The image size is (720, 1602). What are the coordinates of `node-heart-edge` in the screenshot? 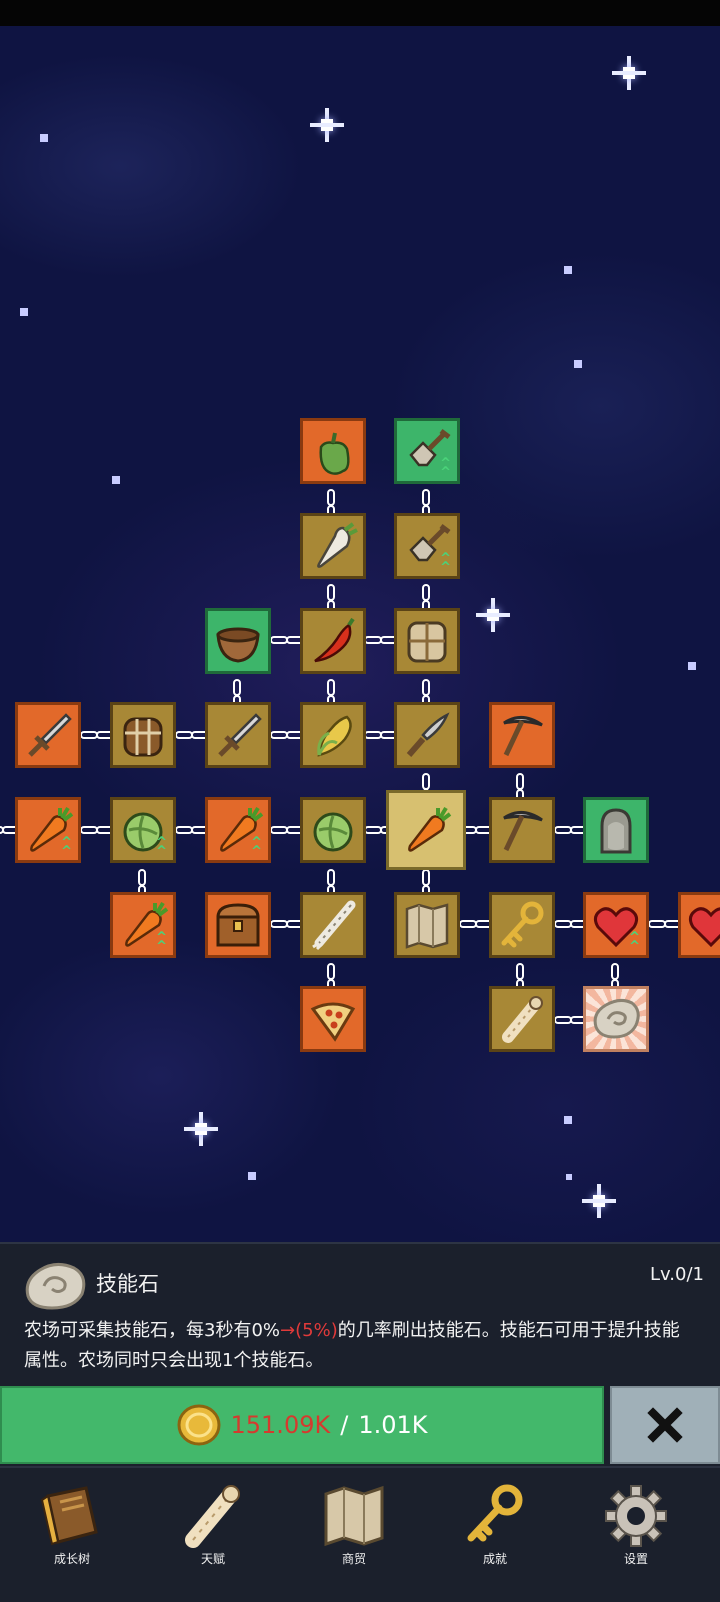 It's located at (699, 925).